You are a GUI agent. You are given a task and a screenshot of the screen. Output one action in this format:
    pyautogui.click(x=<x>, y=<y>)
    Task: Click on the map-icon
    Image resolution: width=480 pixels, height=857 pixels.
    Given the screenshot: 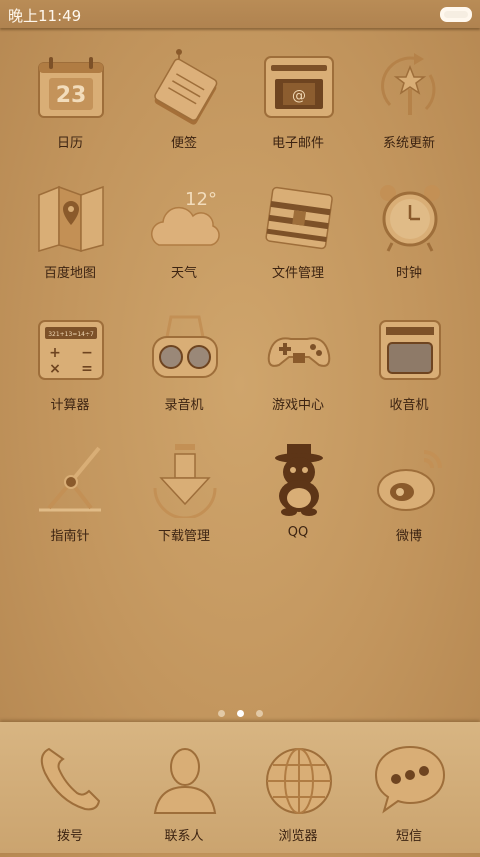 What is the action you would take?
    pyautogui.click(x=71, y=219)
    